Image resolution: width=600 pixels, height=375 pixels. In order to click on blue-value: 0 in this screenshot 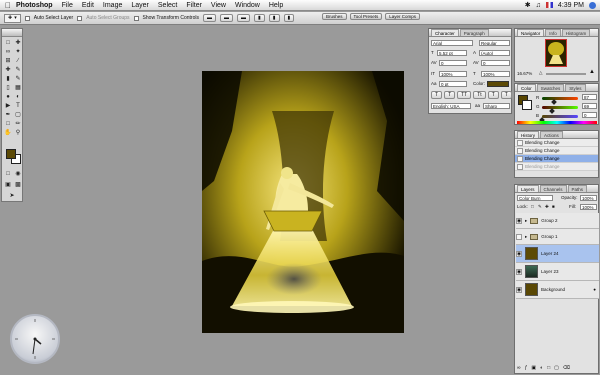, I will do `click(589, 115)`.